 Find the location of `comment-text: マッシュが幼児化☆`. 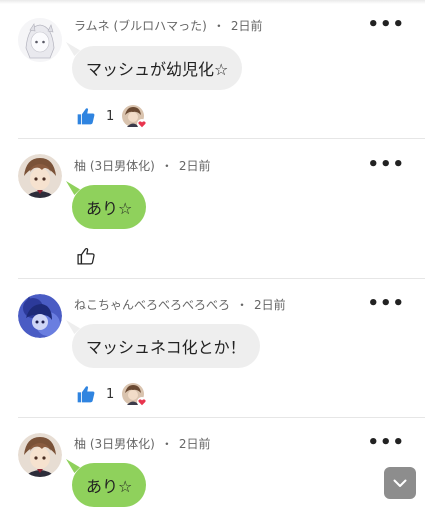

comment-text: マッシュが幼児化☆ is located at coordinates (157, 69).